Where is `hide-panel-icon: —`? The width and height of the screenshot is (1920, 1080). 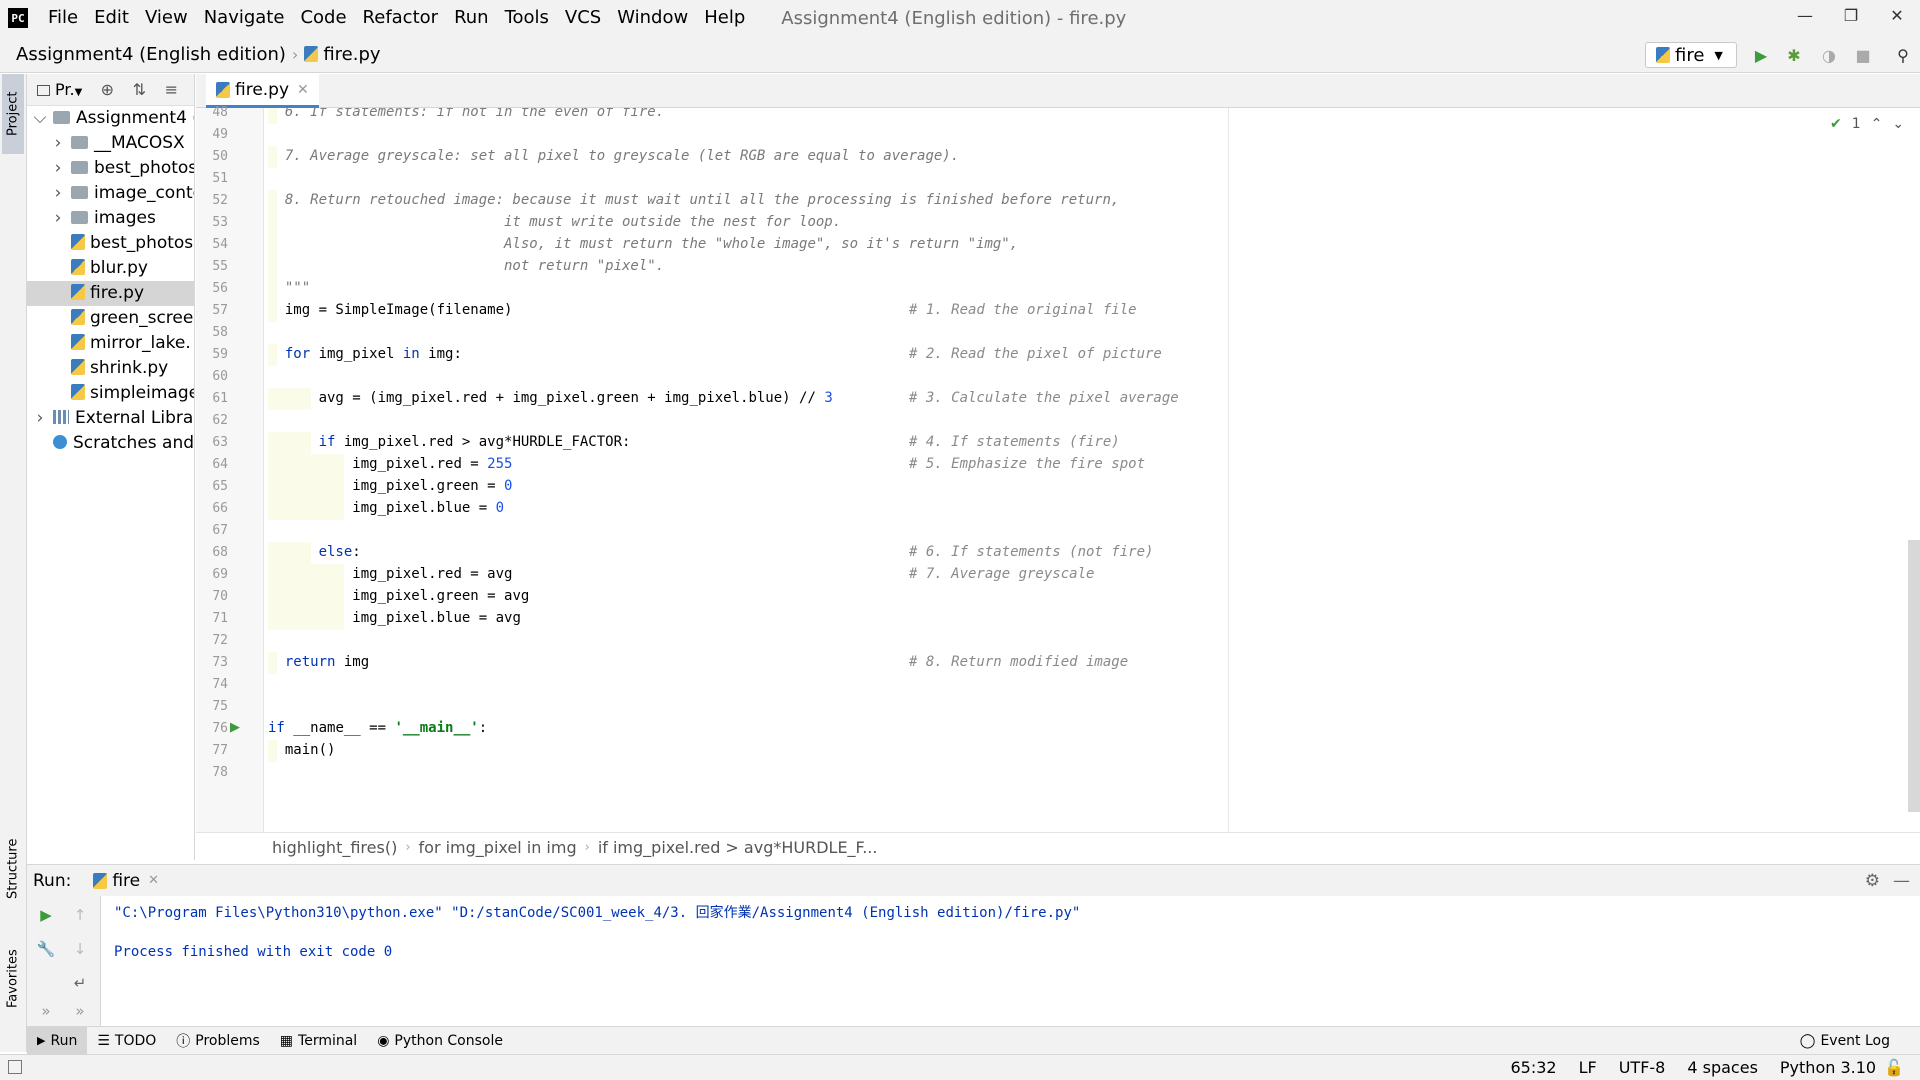 hide-panel-icon: — is located at coordinates (1901, 881).